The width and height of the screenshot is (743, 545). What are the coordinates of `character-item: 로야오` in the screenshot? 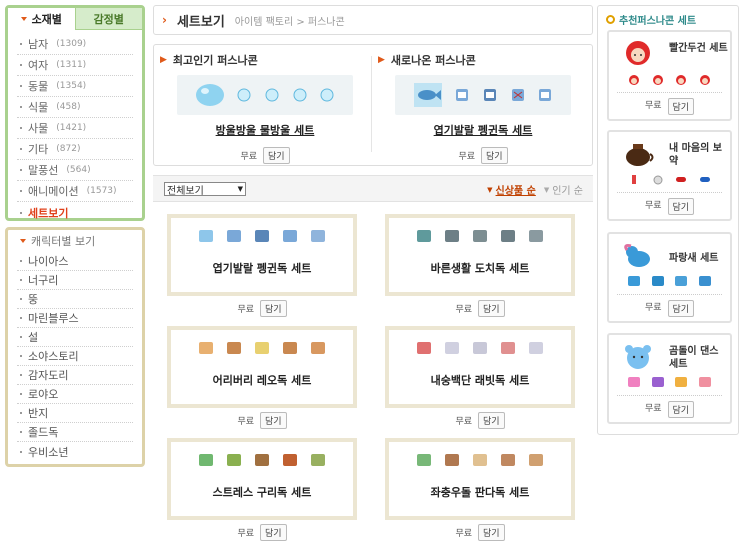 It's located at (75, 394).